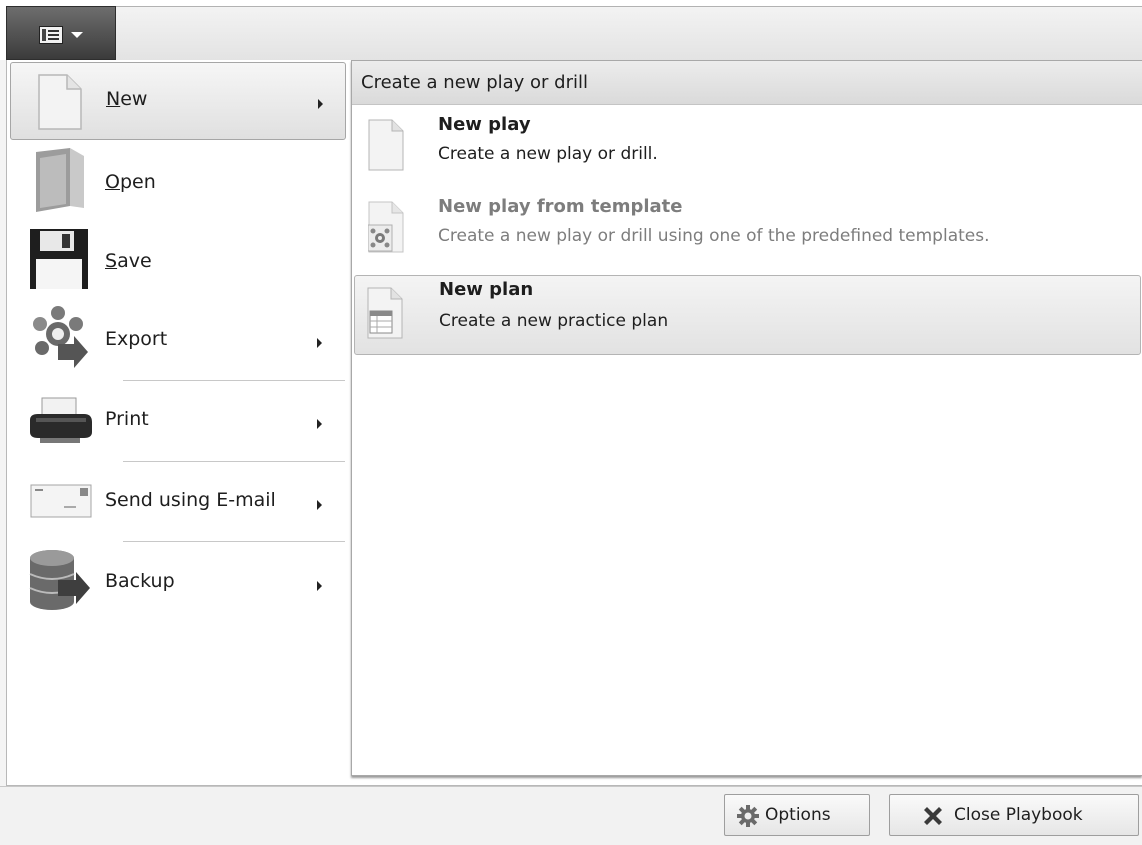 This screenshot has height=845, width=1142. Describe the element at coordinates (77, 35) in the screenshot. I see `chevron-down-icon` at that location.